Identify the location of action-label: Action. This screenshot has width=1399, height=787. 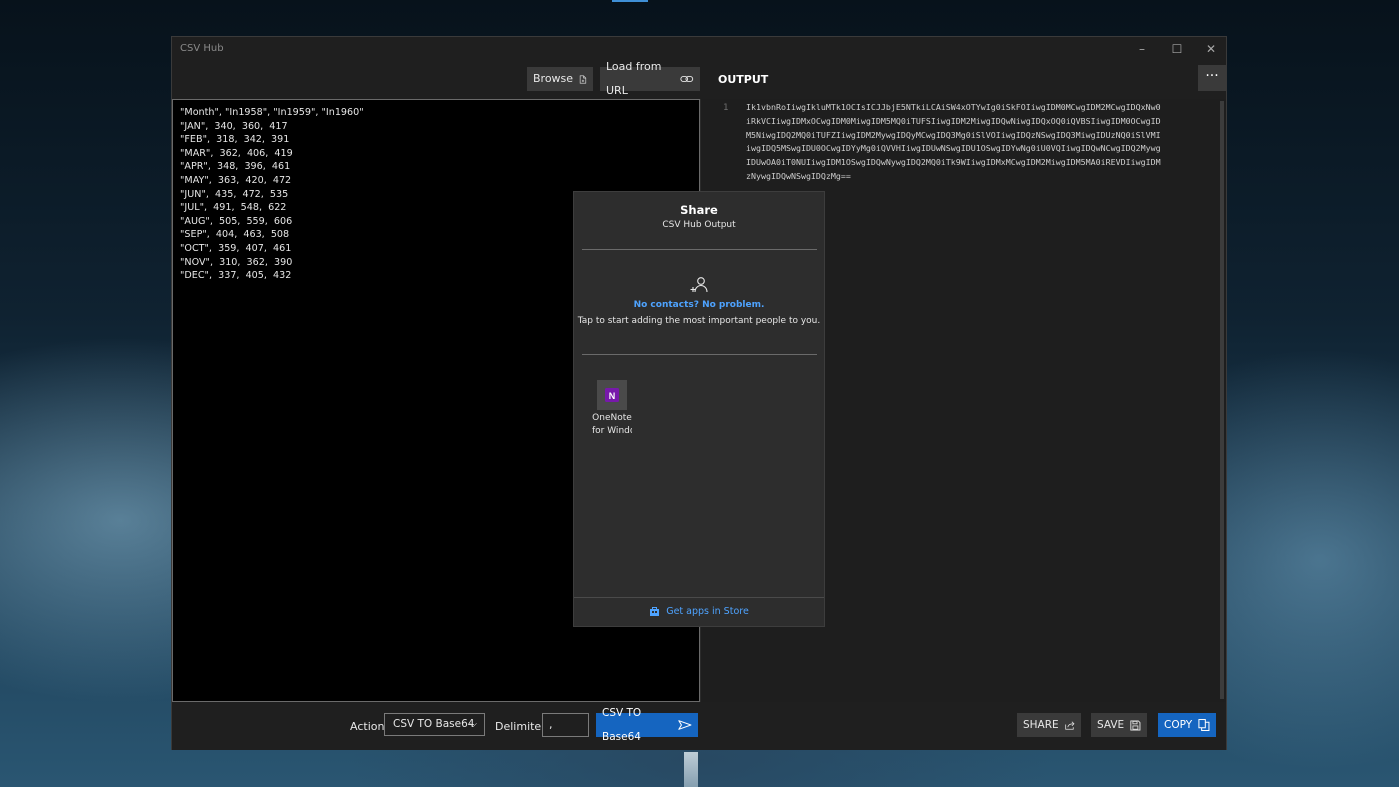
(367, 726).